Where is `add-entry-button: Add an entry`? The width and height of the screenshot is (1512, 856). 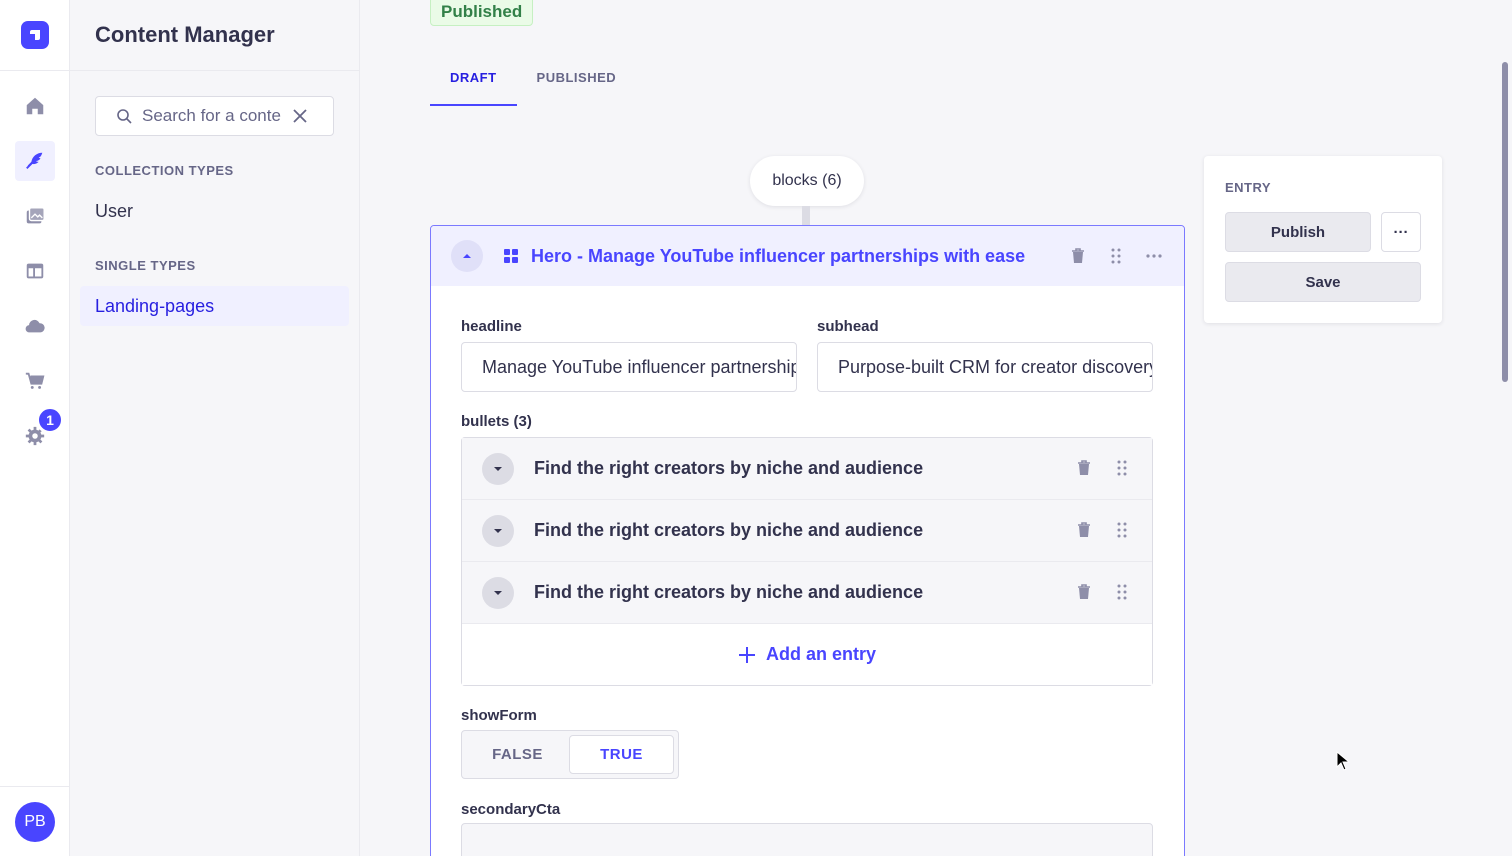 add-entry-button: Add an entry is located at coordinates (807, 654).